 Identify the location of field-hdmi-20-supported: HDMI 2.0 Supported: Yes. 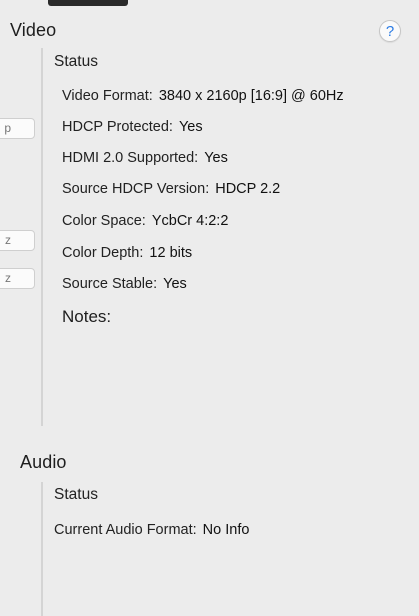
(145, 158).